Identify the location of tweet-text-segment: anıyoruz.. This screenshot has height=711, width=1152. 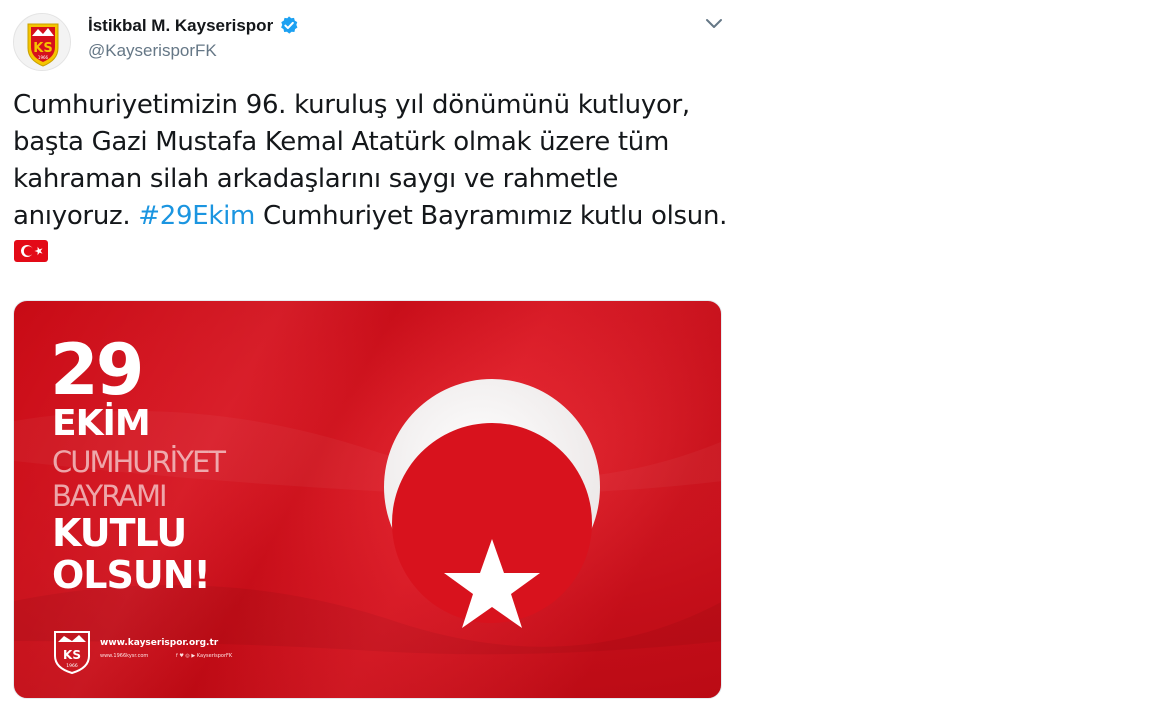
(76, 216).